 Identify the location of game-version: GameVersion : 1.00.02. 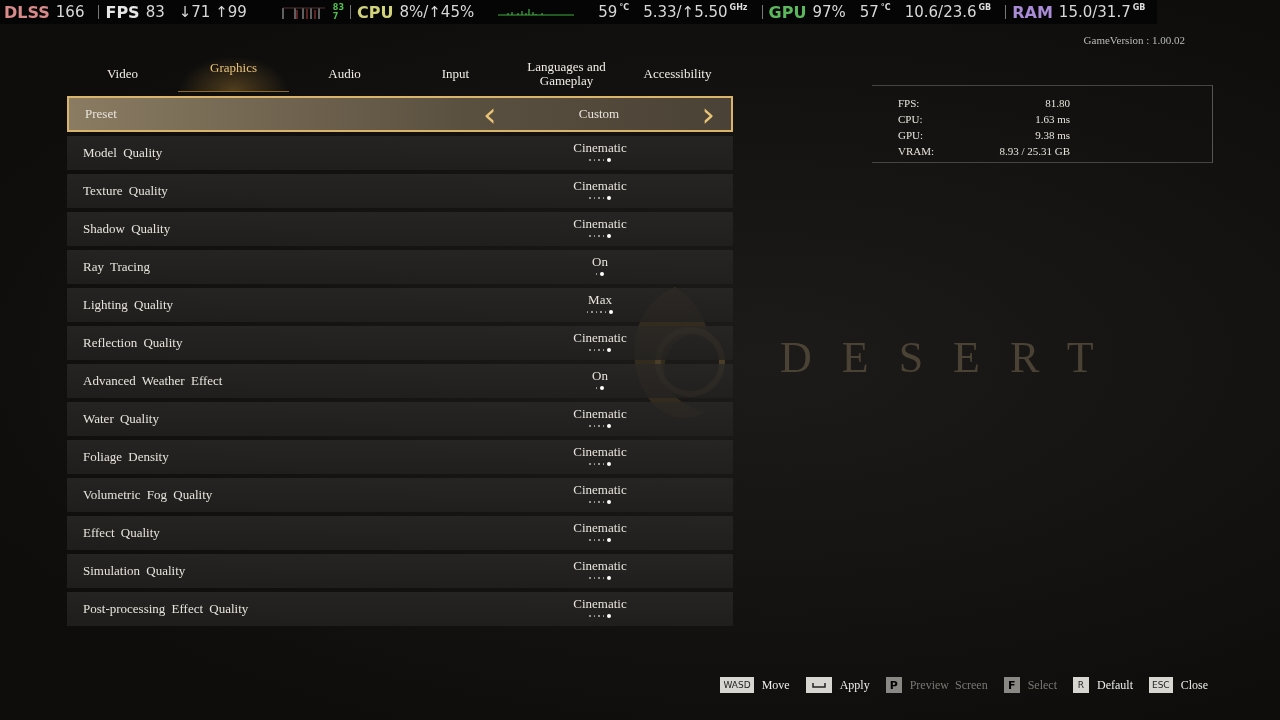
(1134, 40).